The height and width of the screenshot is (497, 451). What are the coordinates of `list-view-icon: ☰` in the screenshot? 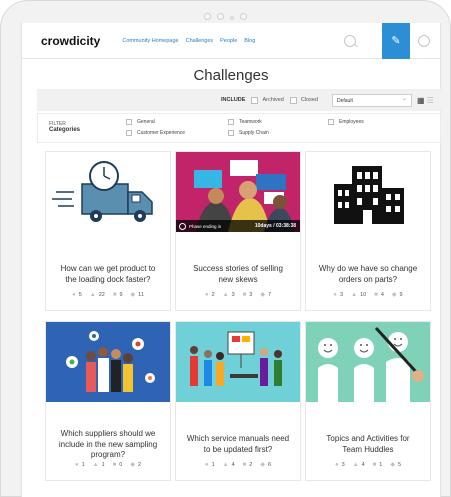 It's located at (430, 100).